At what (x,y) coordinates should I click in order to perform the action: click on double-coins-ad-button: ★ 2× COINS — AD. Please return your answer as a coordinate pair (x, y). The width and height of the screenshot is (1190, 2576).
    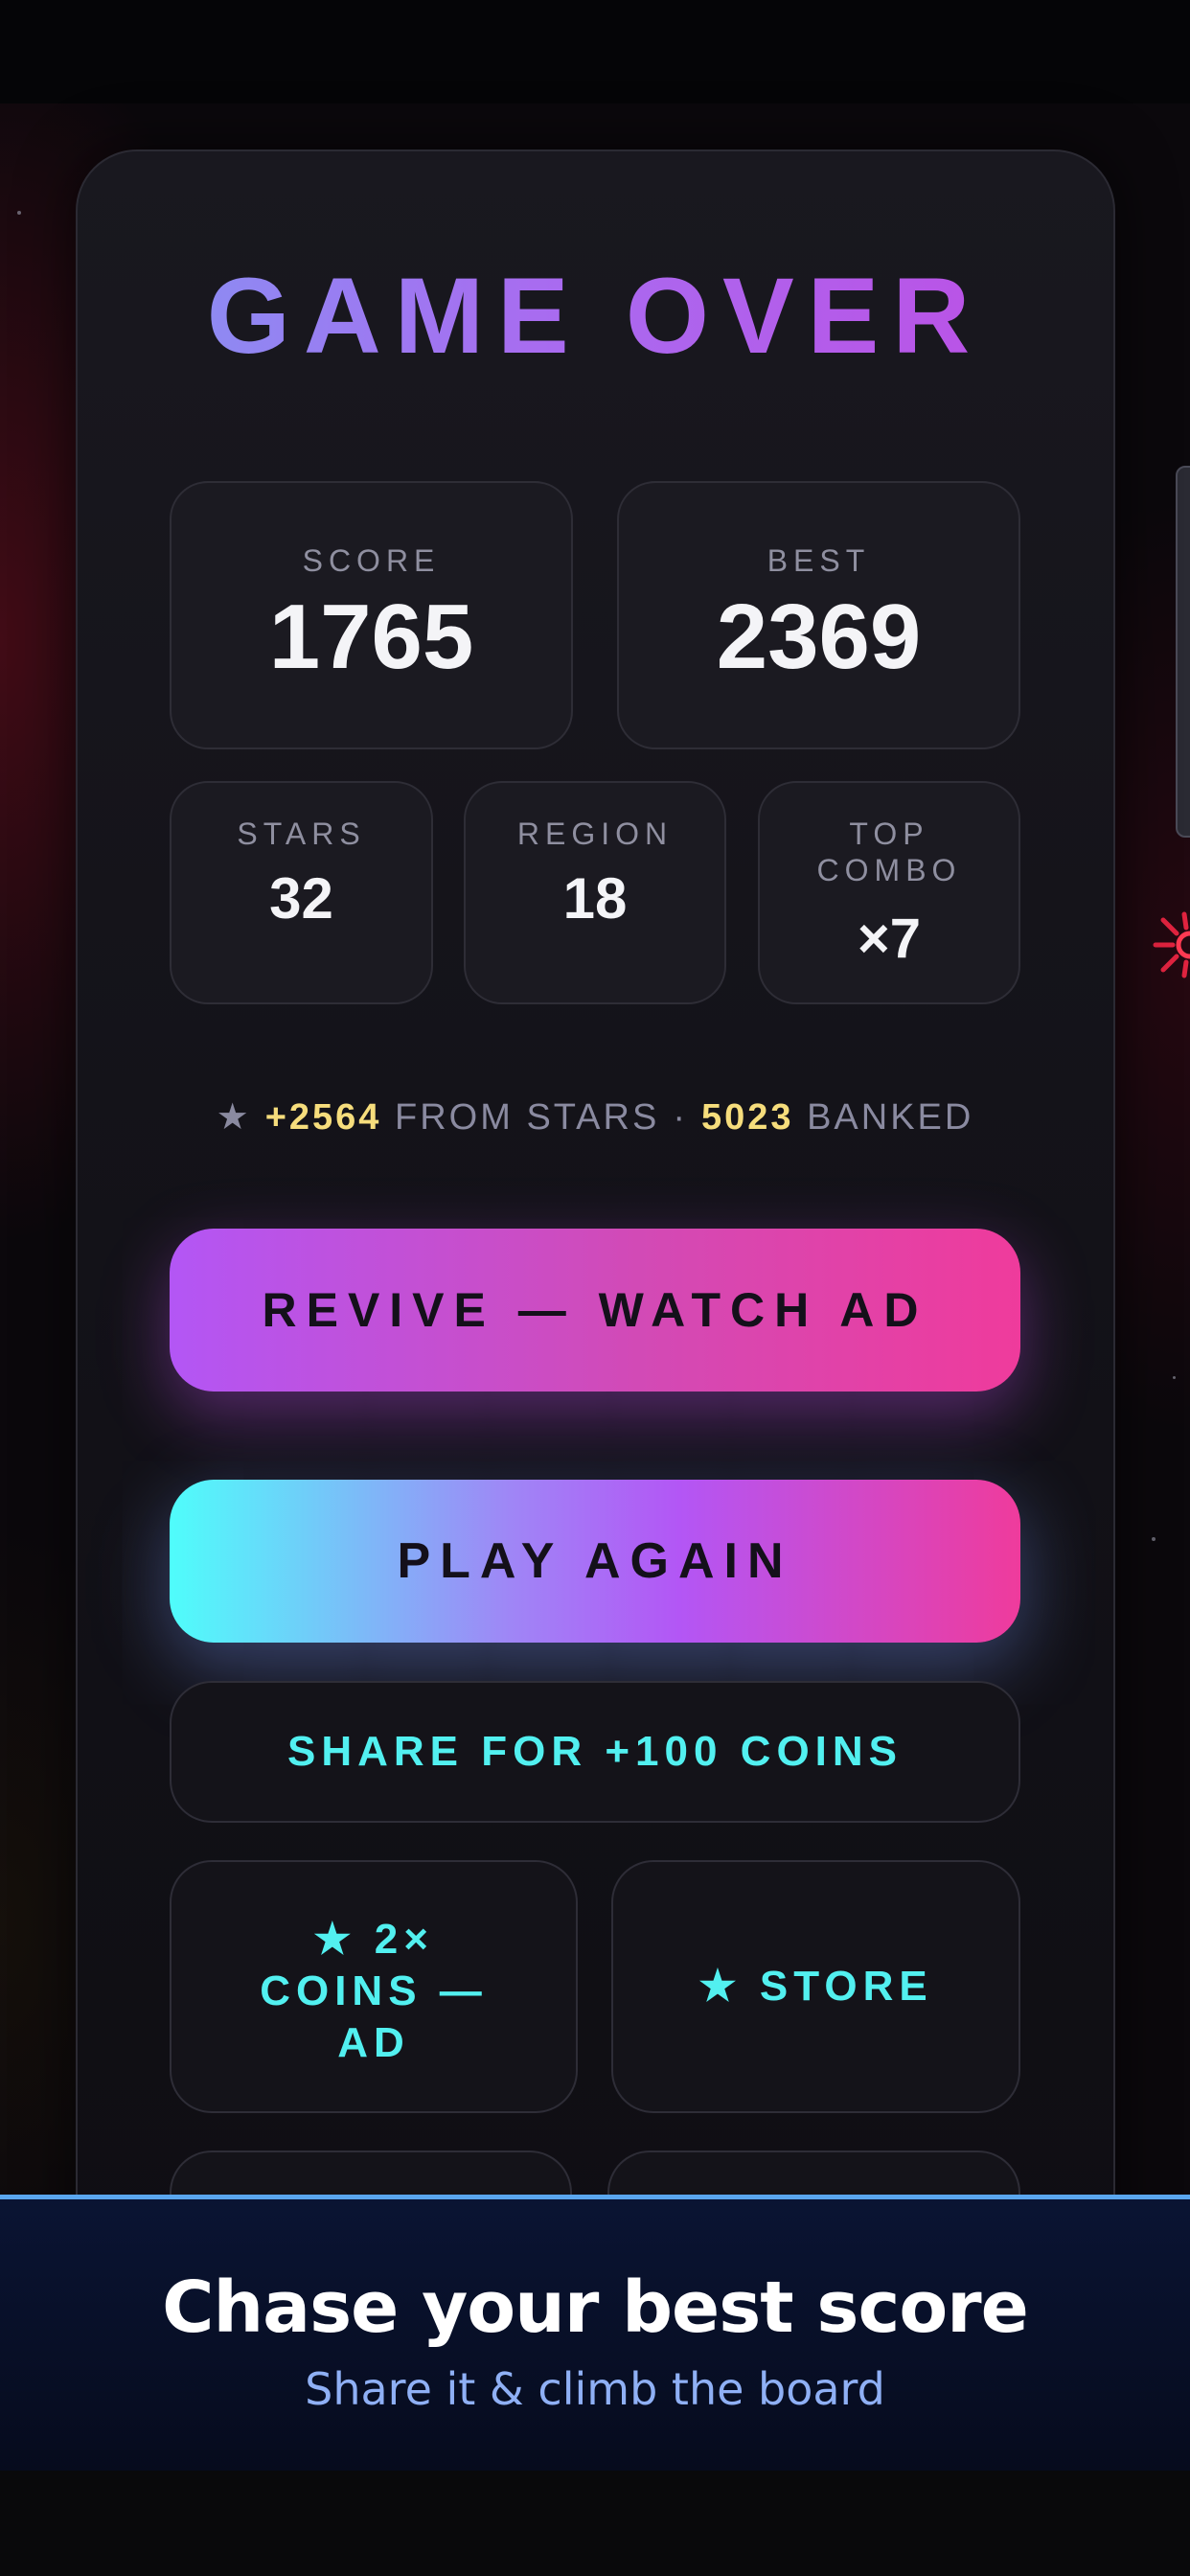
    Looking at the image, I should click on (374, 1986).